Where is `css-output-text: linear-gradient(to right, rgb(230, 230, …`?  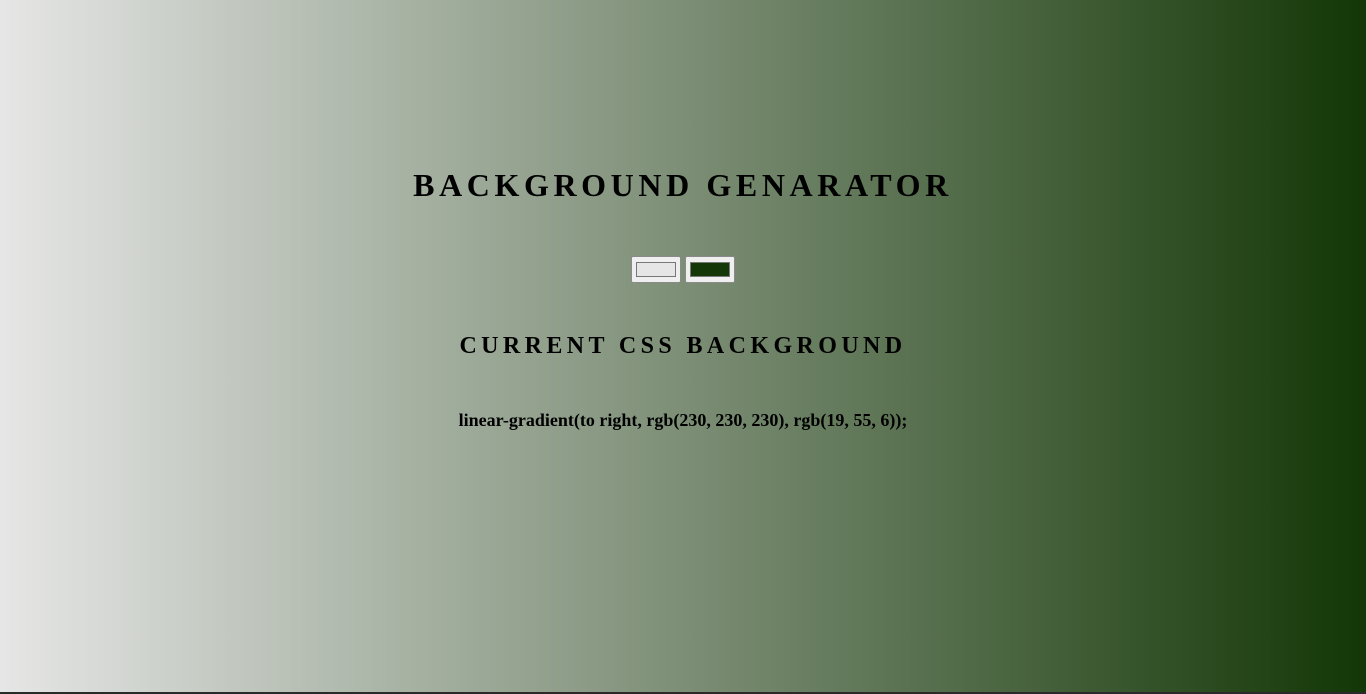 css-output-text: linear-gradient(to right, rgb(230, 230, … is located at coordinates (683, 420).